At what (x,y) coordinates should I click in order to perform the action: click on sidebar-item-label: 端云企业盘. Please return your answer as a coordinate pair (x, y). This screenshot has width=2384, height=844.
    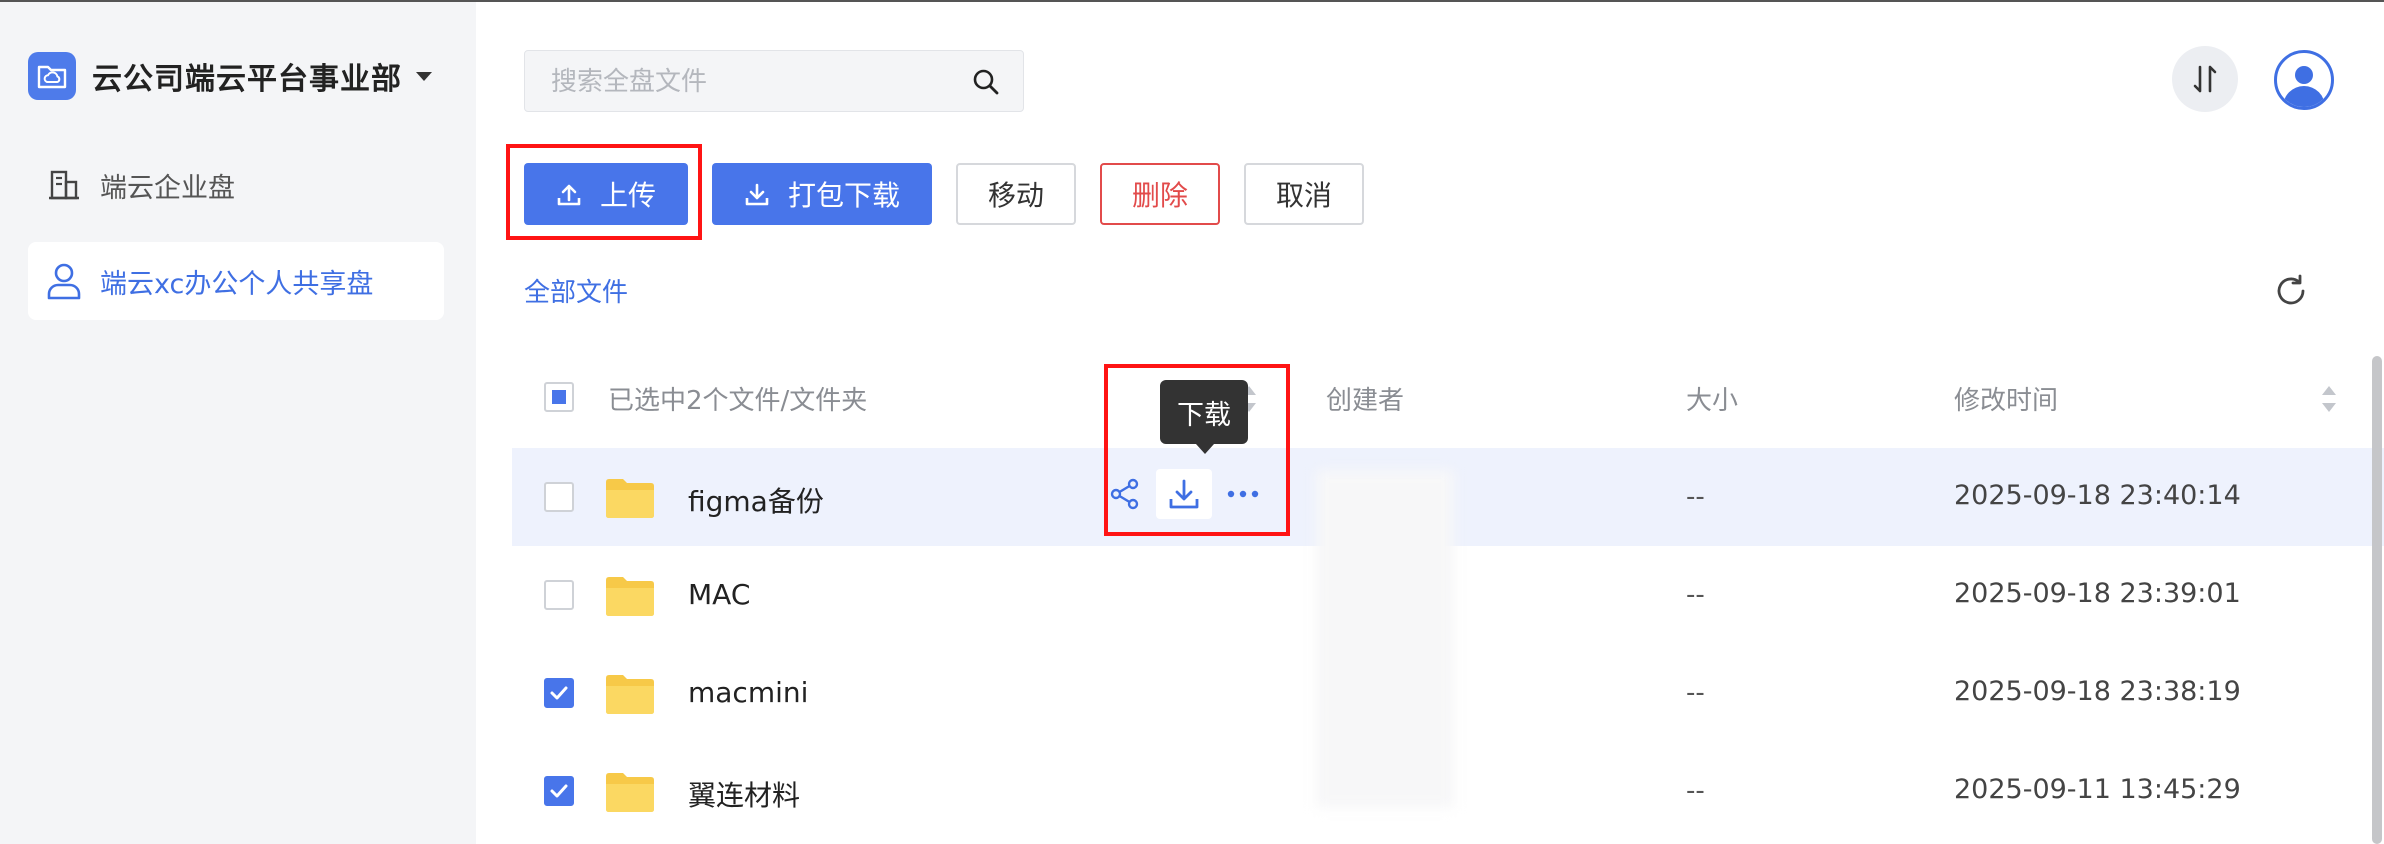
    Looking at the image, I should click on (167, 188).